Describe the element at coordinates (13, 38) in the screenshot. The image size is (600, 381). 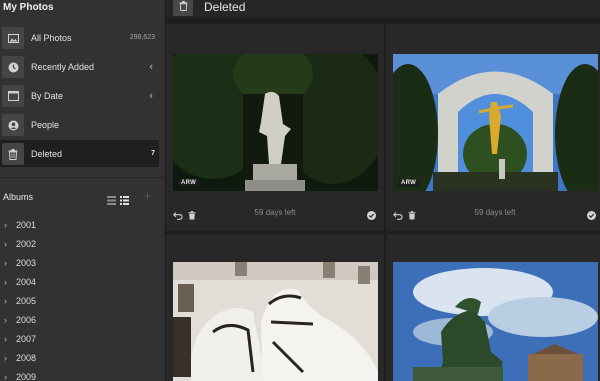
I see `image-icon` at that location.